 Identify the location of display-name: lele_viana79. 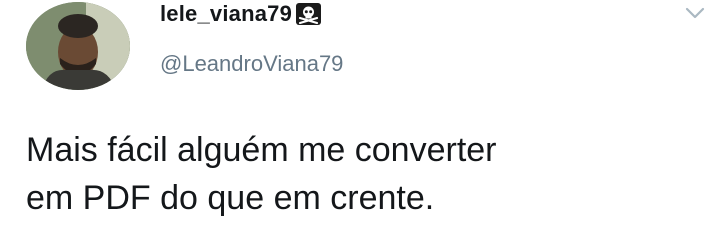
(241, 14).